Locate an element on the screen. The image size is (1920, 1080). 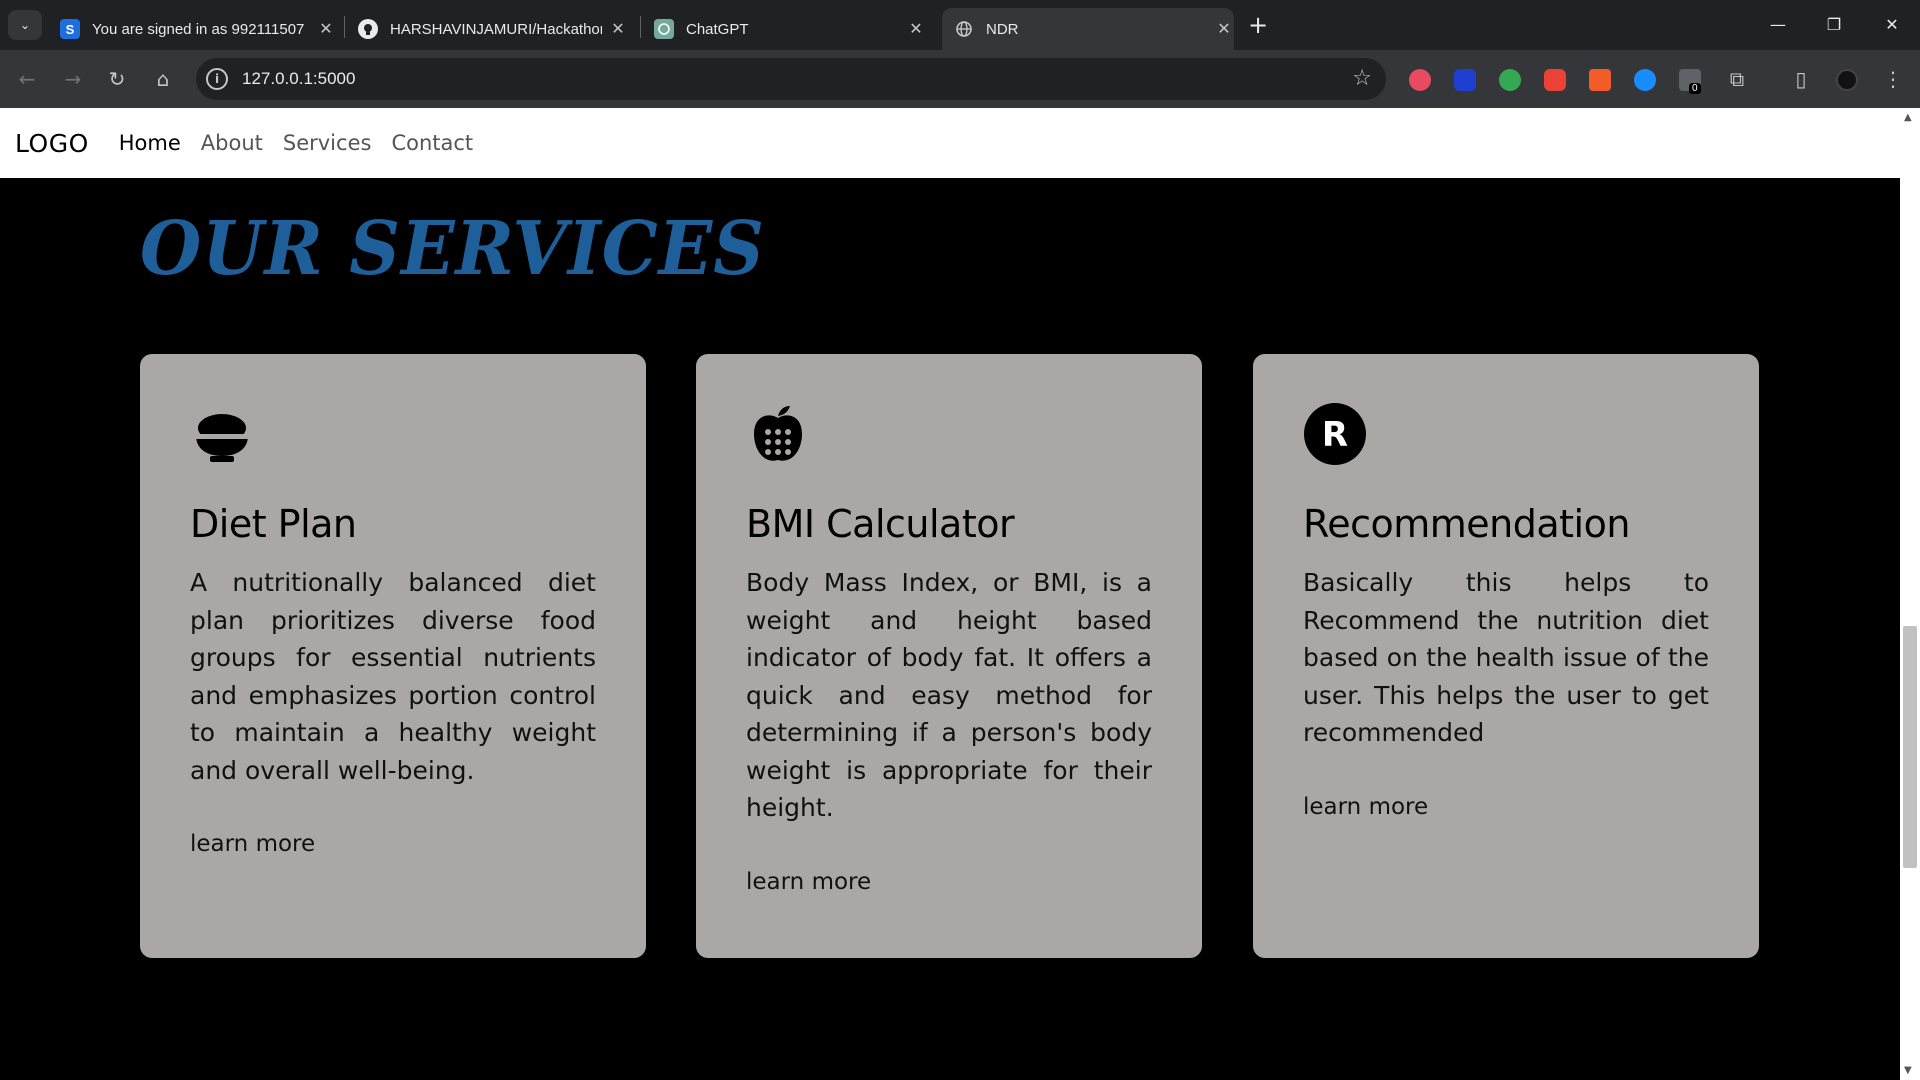
forward-arrow-icon: → is located at coordinates (73, 79).